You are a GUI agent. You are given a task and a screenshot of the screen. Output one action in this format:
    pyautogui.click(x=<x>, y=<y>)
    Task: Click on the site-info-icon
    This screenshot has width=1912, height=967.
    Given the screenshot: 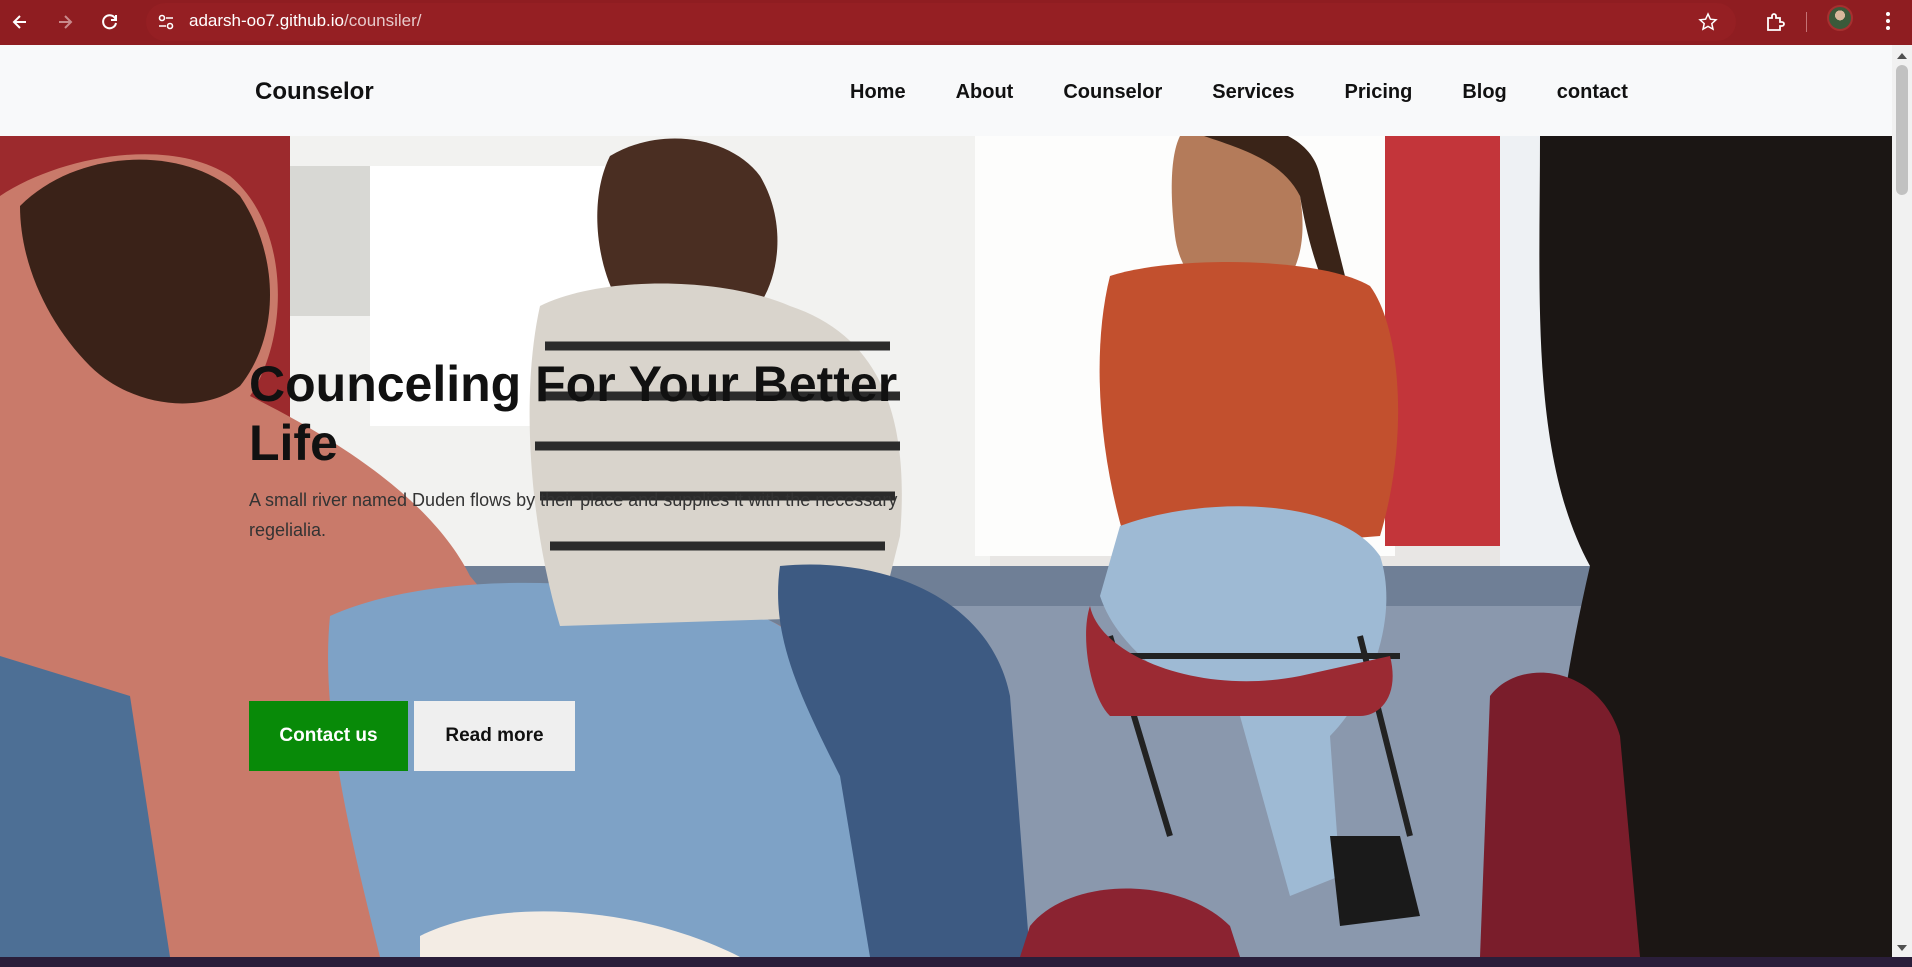 What is the action you would take?
    pyautogui.click(x=166, y=22)
    